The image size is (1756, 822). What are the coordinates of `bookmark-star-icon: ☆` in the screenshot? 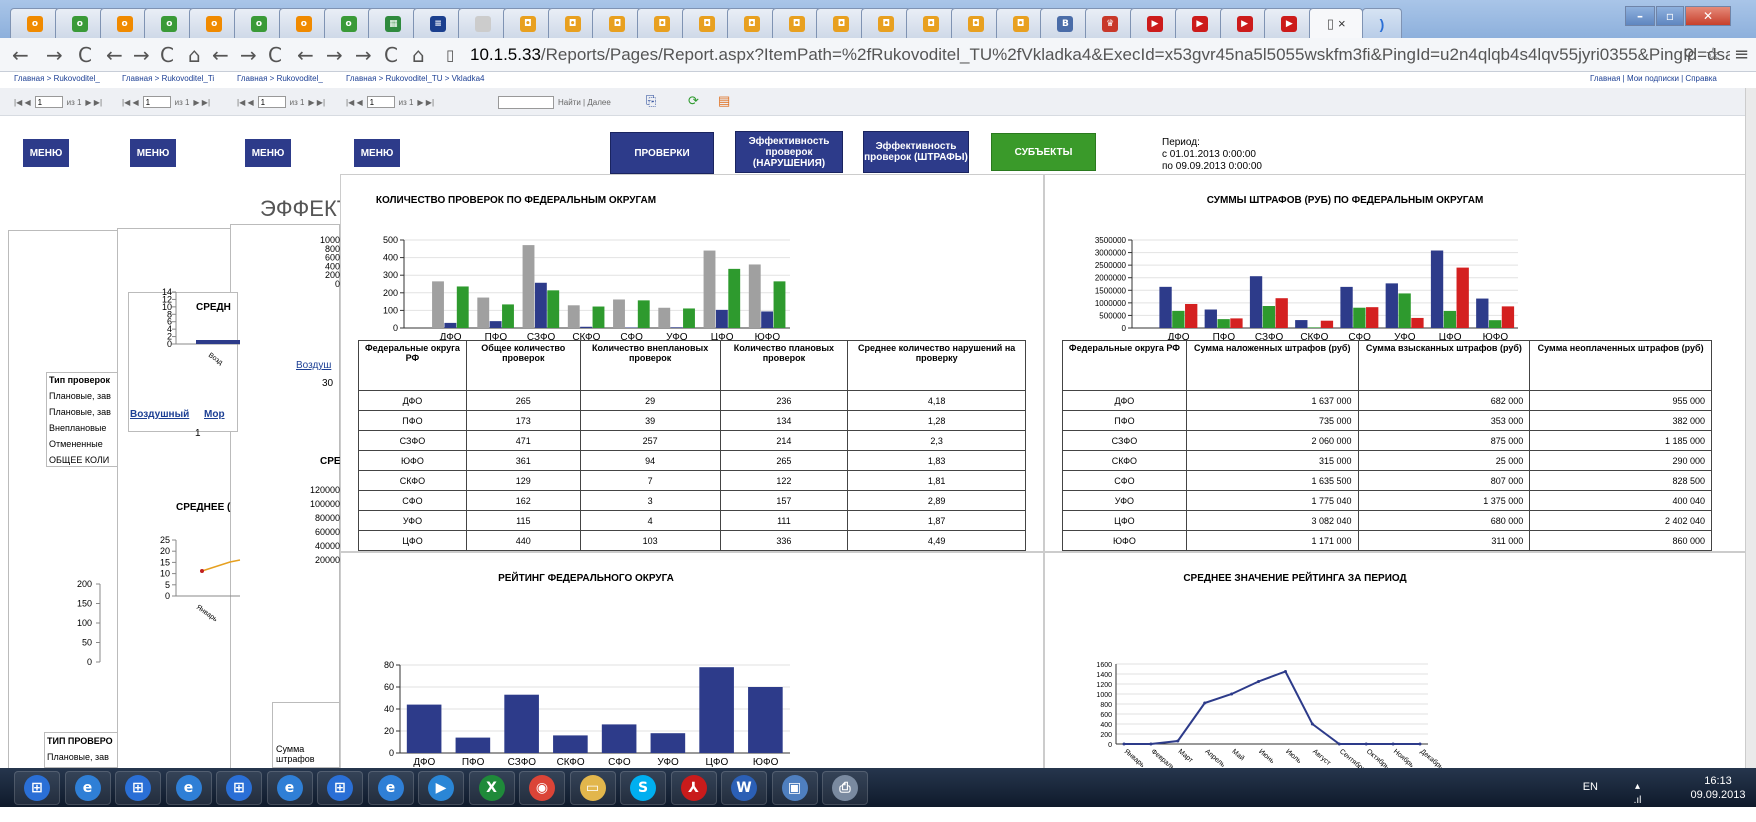 It's located at (1713, 55).